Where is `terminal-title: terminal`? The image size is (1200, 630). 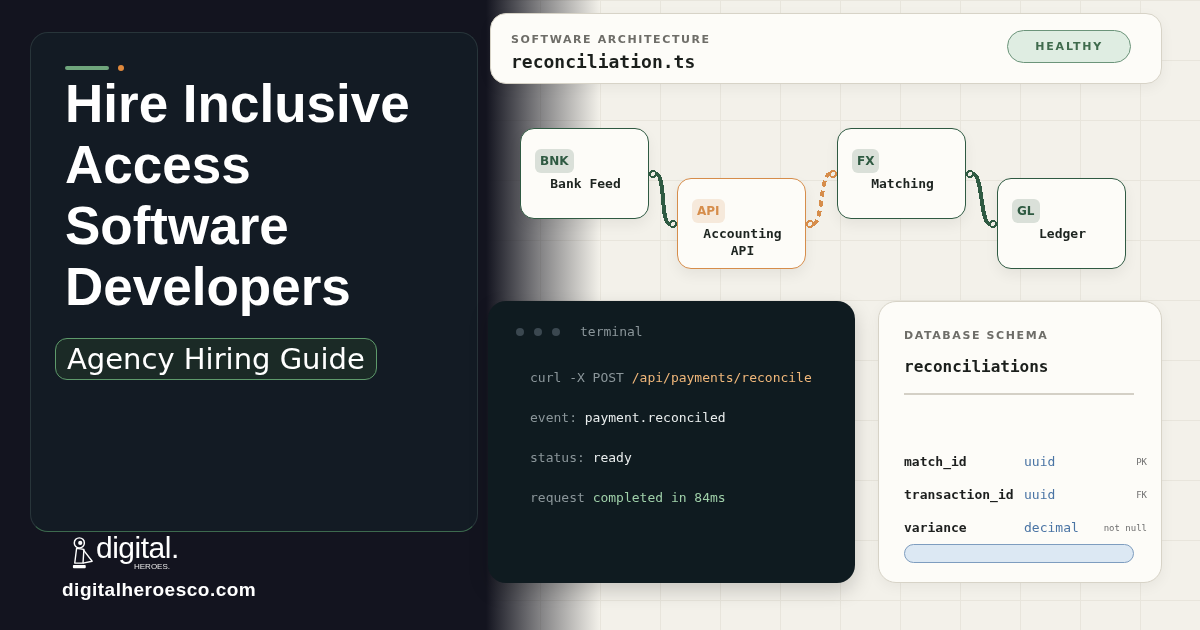
terminal-title: terminal is located at coordinates (611, 332).